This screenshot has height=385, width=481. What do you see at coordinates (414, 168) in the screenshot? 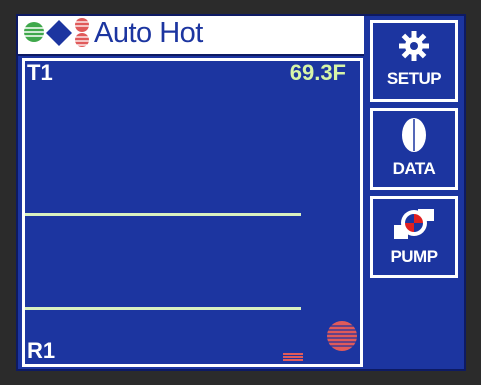
I see `data-button-label: DATA` at bounding box center [414, 168].